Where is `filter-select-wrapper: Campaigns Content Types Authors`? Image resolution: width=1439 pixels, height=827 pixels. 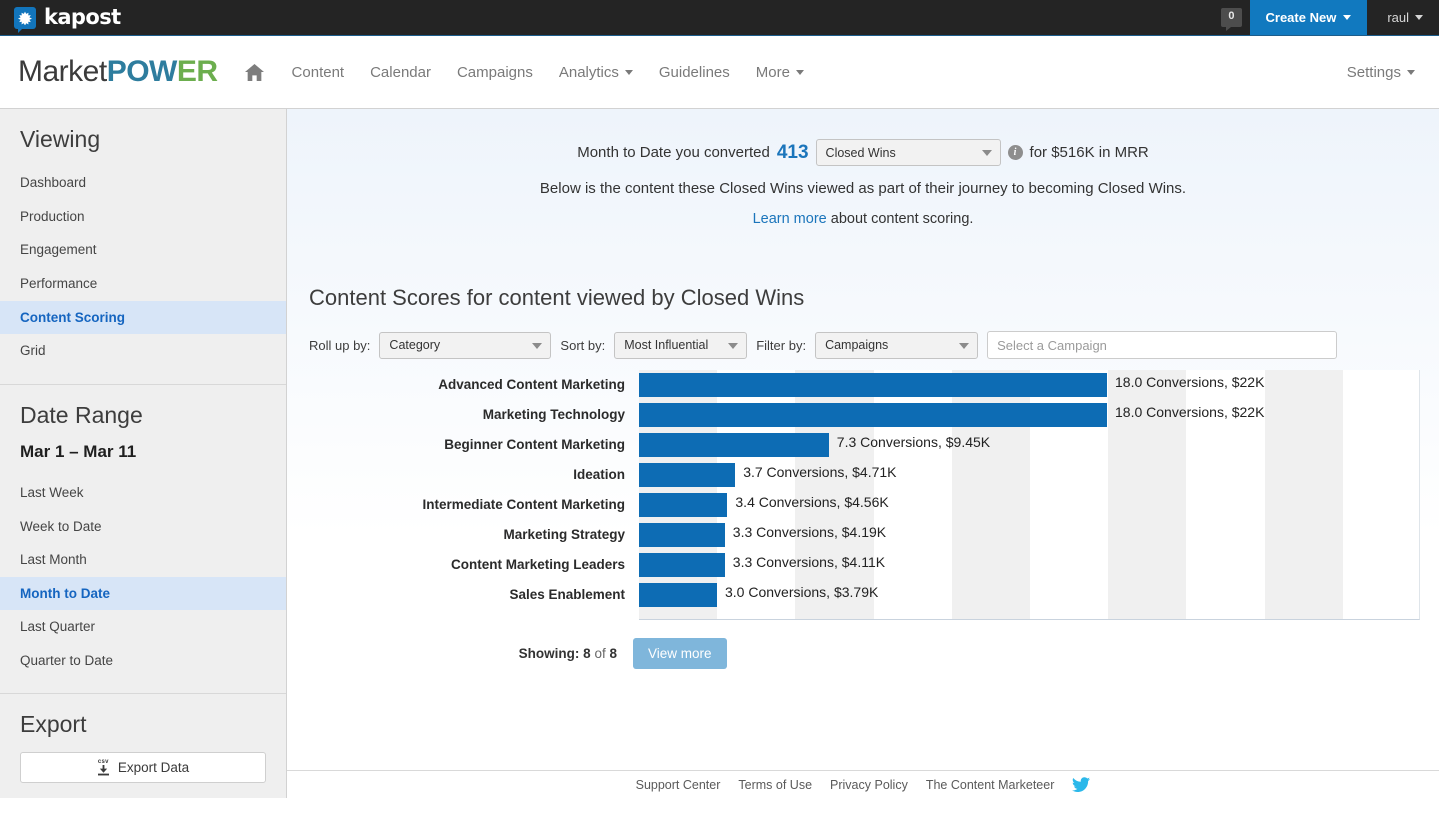
filter-select-wrapper: Campaigns Content Types Authors is located at coordinates (897, 345).